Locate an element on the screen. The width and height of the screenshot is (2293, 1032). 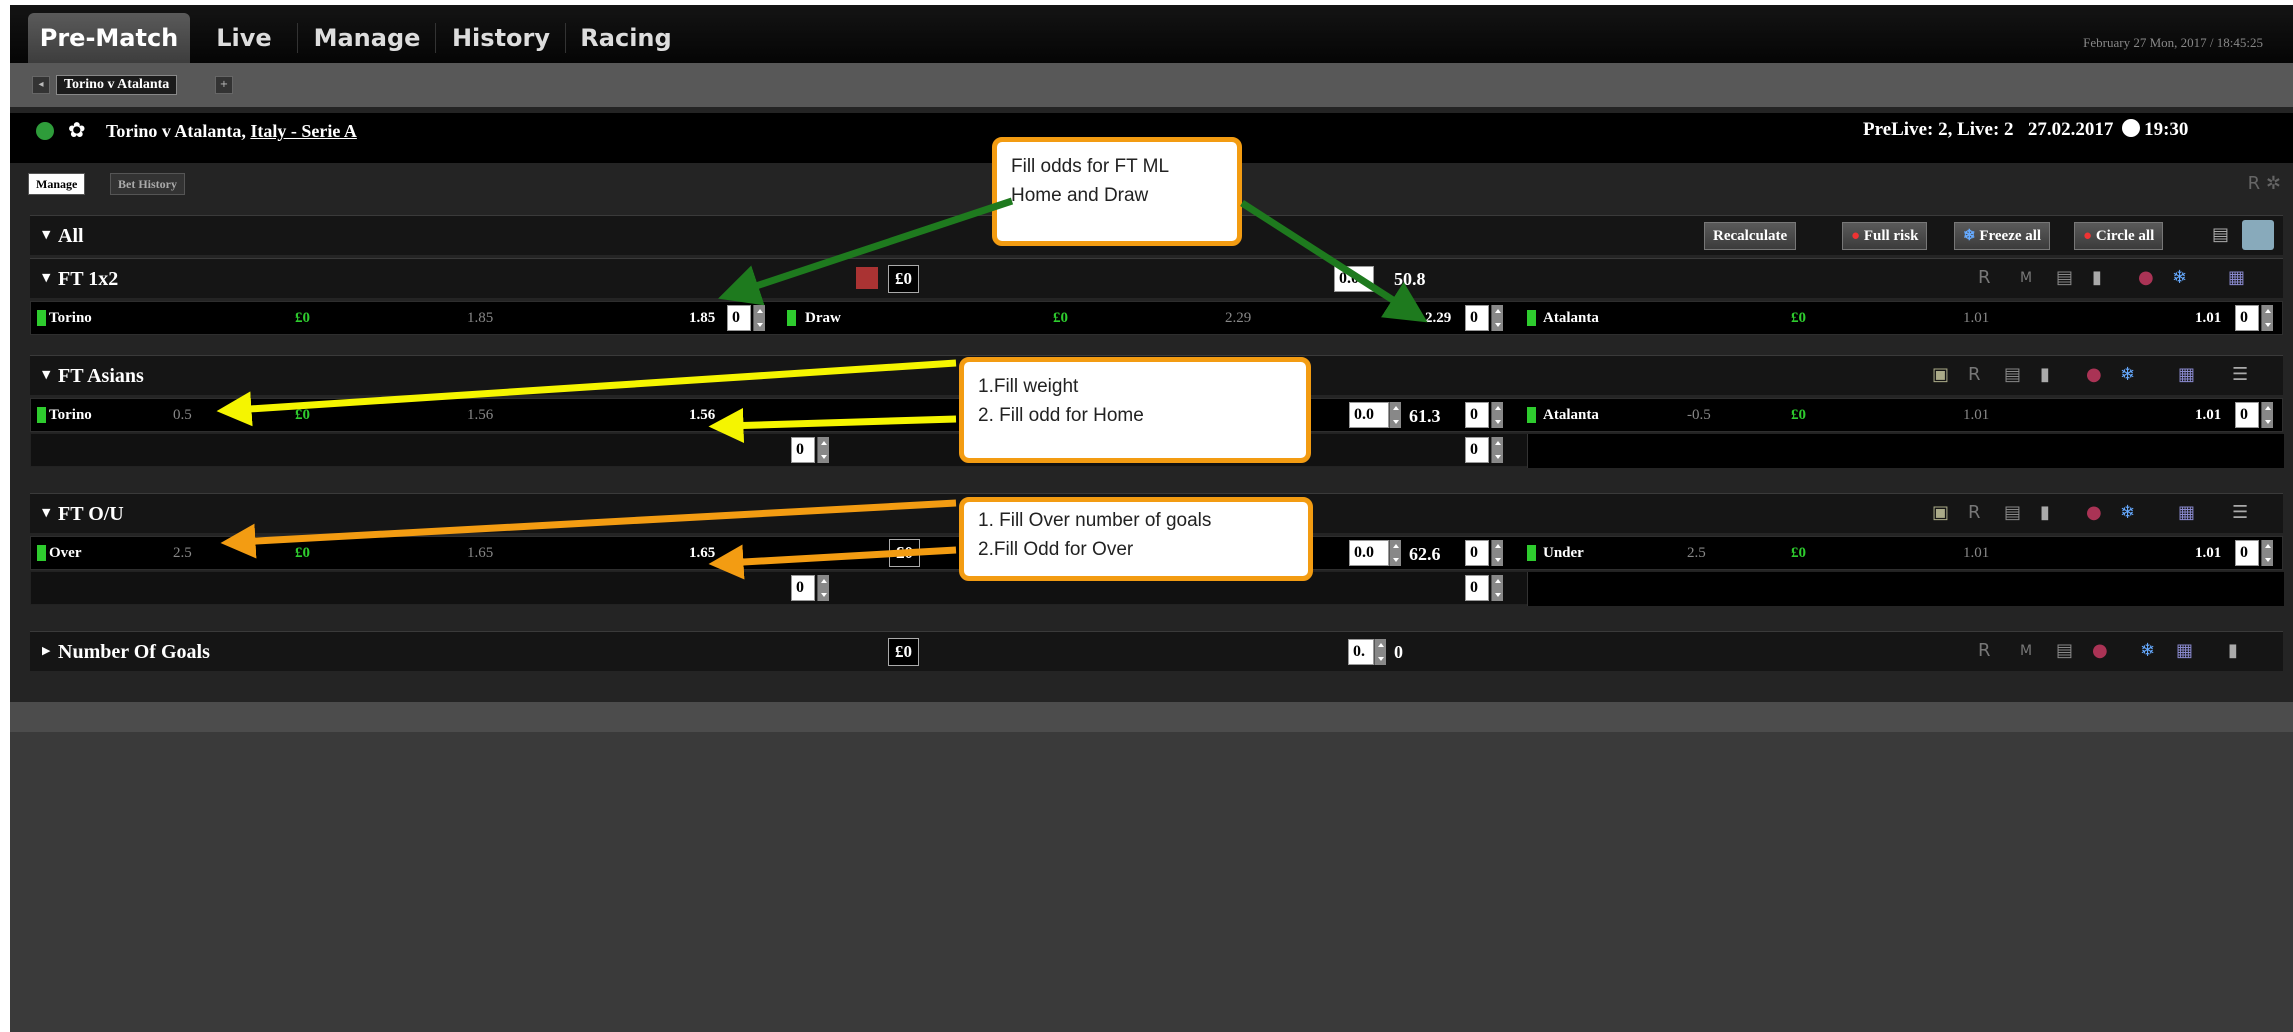
yellow-arrow-odd is located at coordinates (832, 425).